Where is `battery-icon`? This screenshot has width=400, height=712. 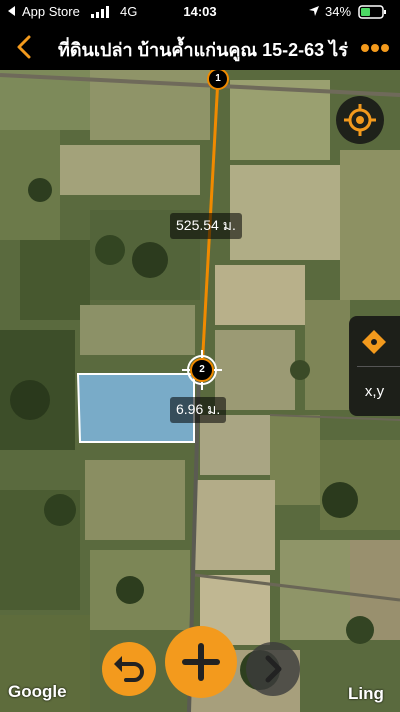 battery-icon is located at coordinates (372, 12).